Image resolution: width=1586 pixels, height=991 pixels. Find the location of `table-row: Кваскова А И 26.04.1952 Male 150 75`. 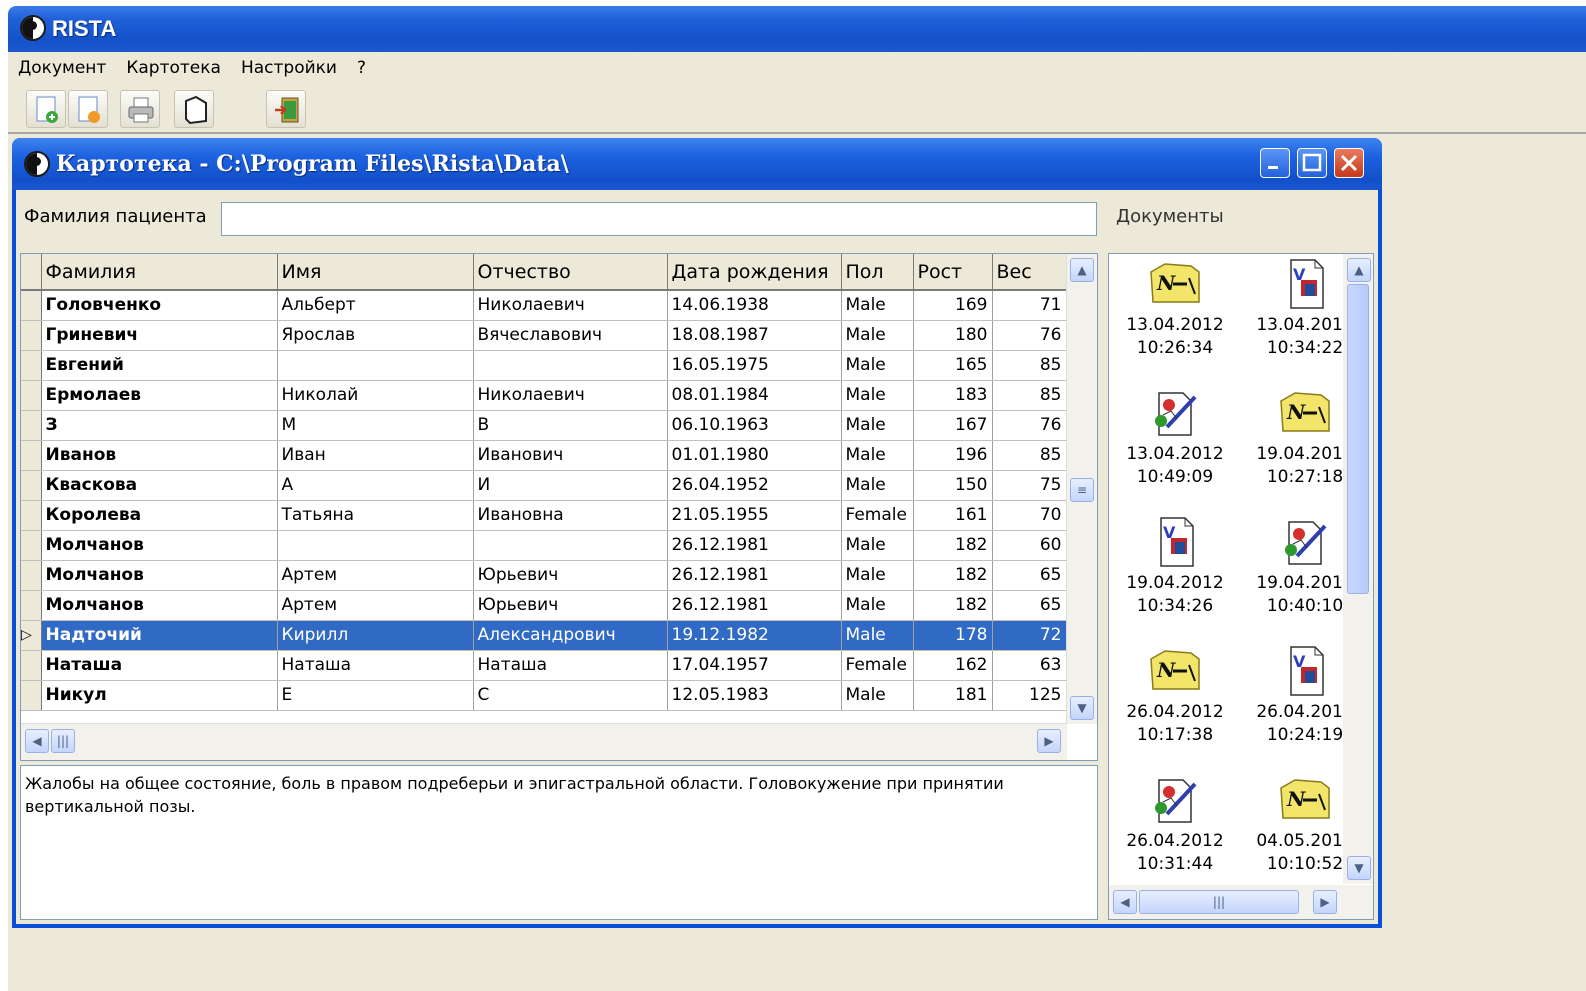

table-row: Кваскова А И 26.04.1952 Male 150 75 is located at coordinates (544, 485).